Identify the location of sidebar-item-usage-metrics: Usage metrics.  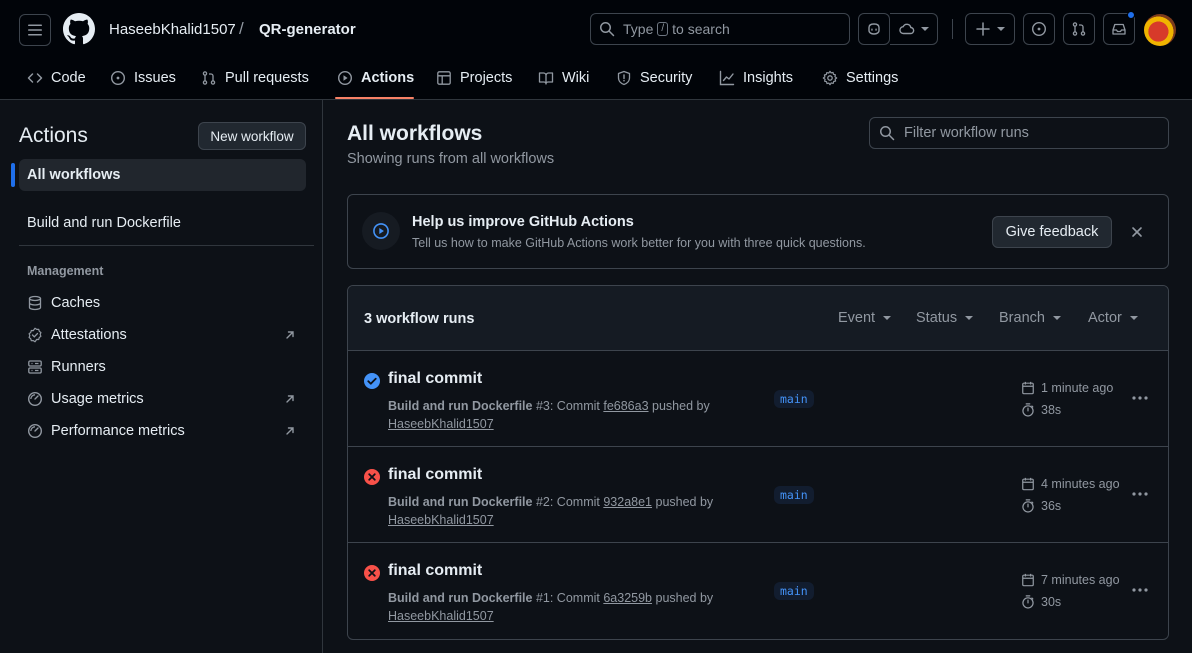
(85, 399).